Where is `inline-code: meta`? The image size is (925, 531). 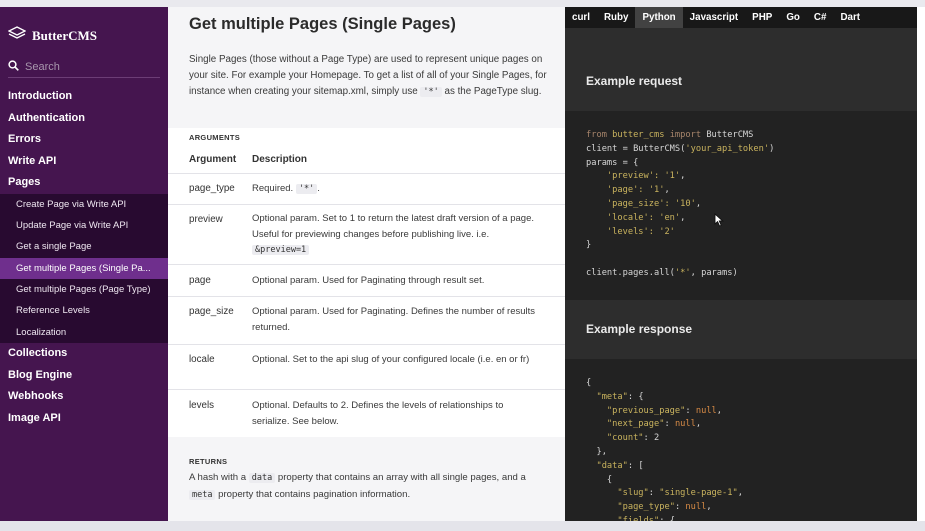
inline-code: meta is located at coordinates (202, 494).